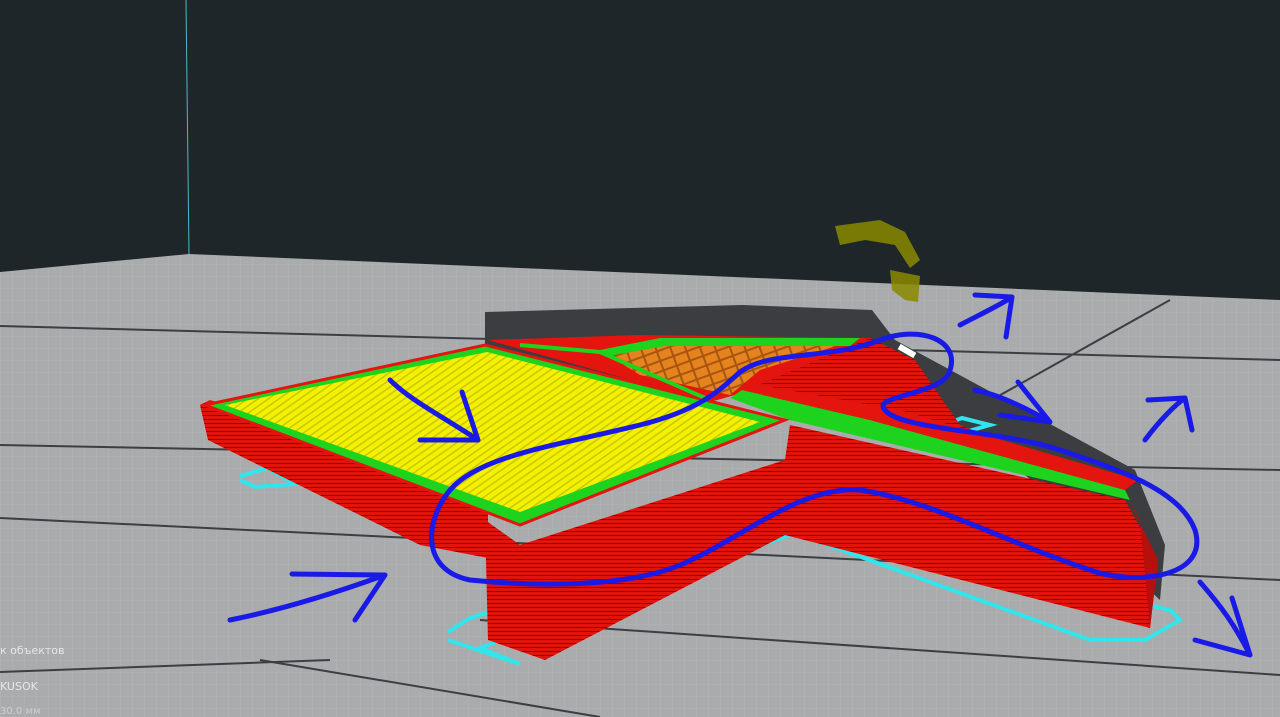 This screenshot has width=1280, height=717. I want to click on object-size: 30.0 мм, so click(20, 711).